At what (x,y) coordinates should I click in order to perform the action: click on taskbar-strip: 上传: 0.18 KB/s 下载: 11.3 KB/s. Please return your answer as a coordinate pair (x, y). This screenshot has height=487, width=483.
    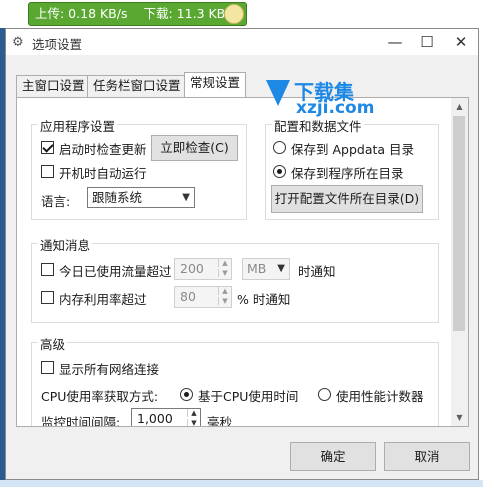
    Looking at the image, I should click on (241, 14).